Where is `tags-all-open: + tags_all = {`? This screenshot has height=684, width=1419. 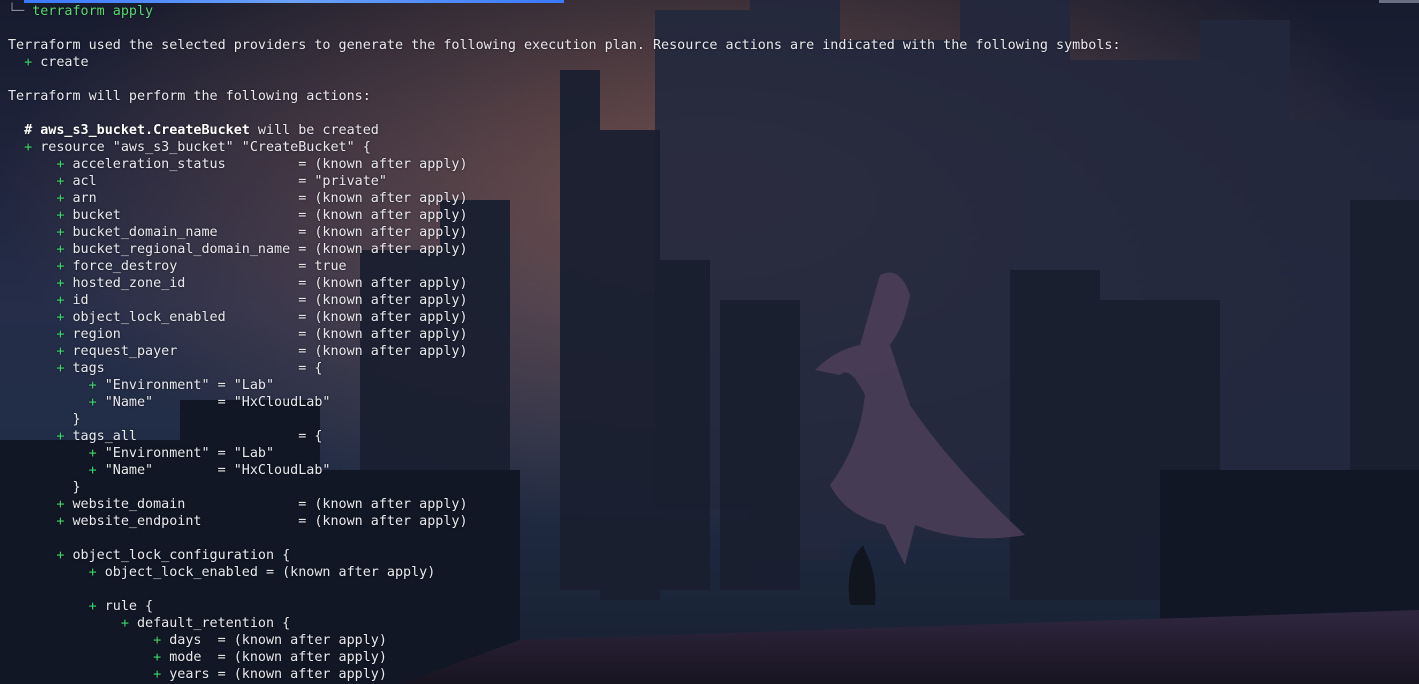 tags-all-open: + tags_all = { is located at coordinates (564, 436).